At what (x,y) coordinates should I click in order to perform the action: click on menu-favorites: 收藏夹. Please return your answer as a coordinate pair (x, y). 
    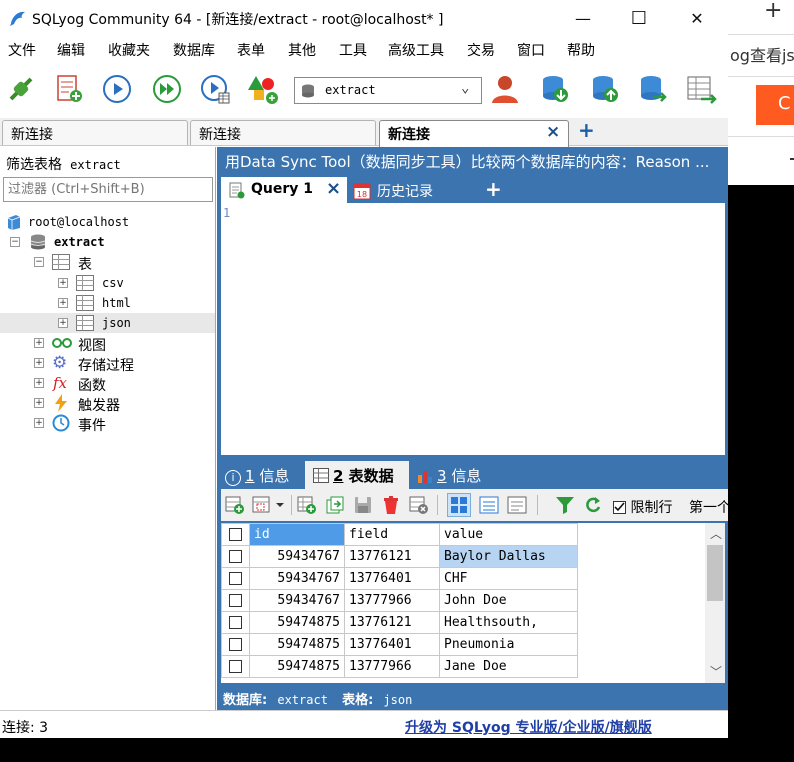
    Looking at the image, I should click on (129, 50).